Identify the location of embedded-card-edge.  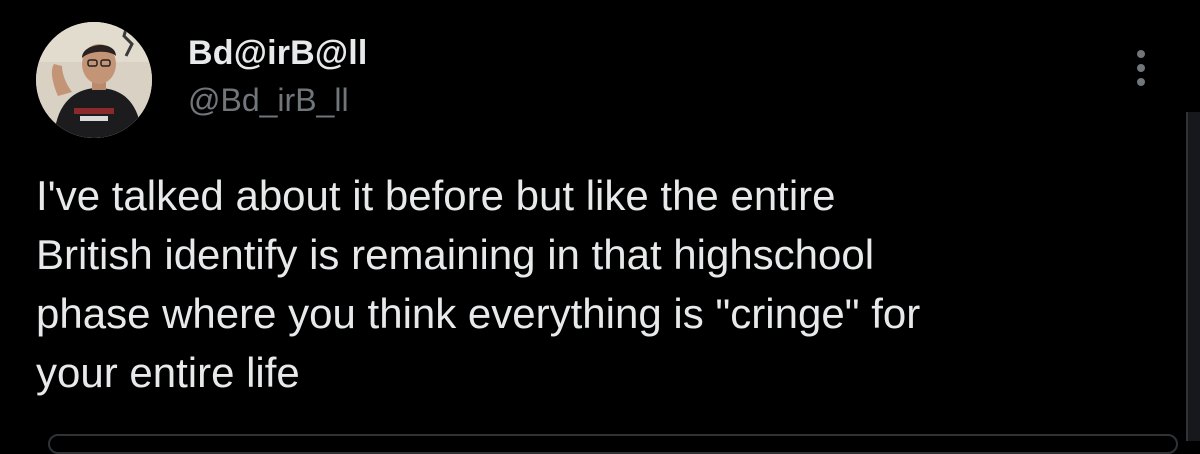
(613, 444).